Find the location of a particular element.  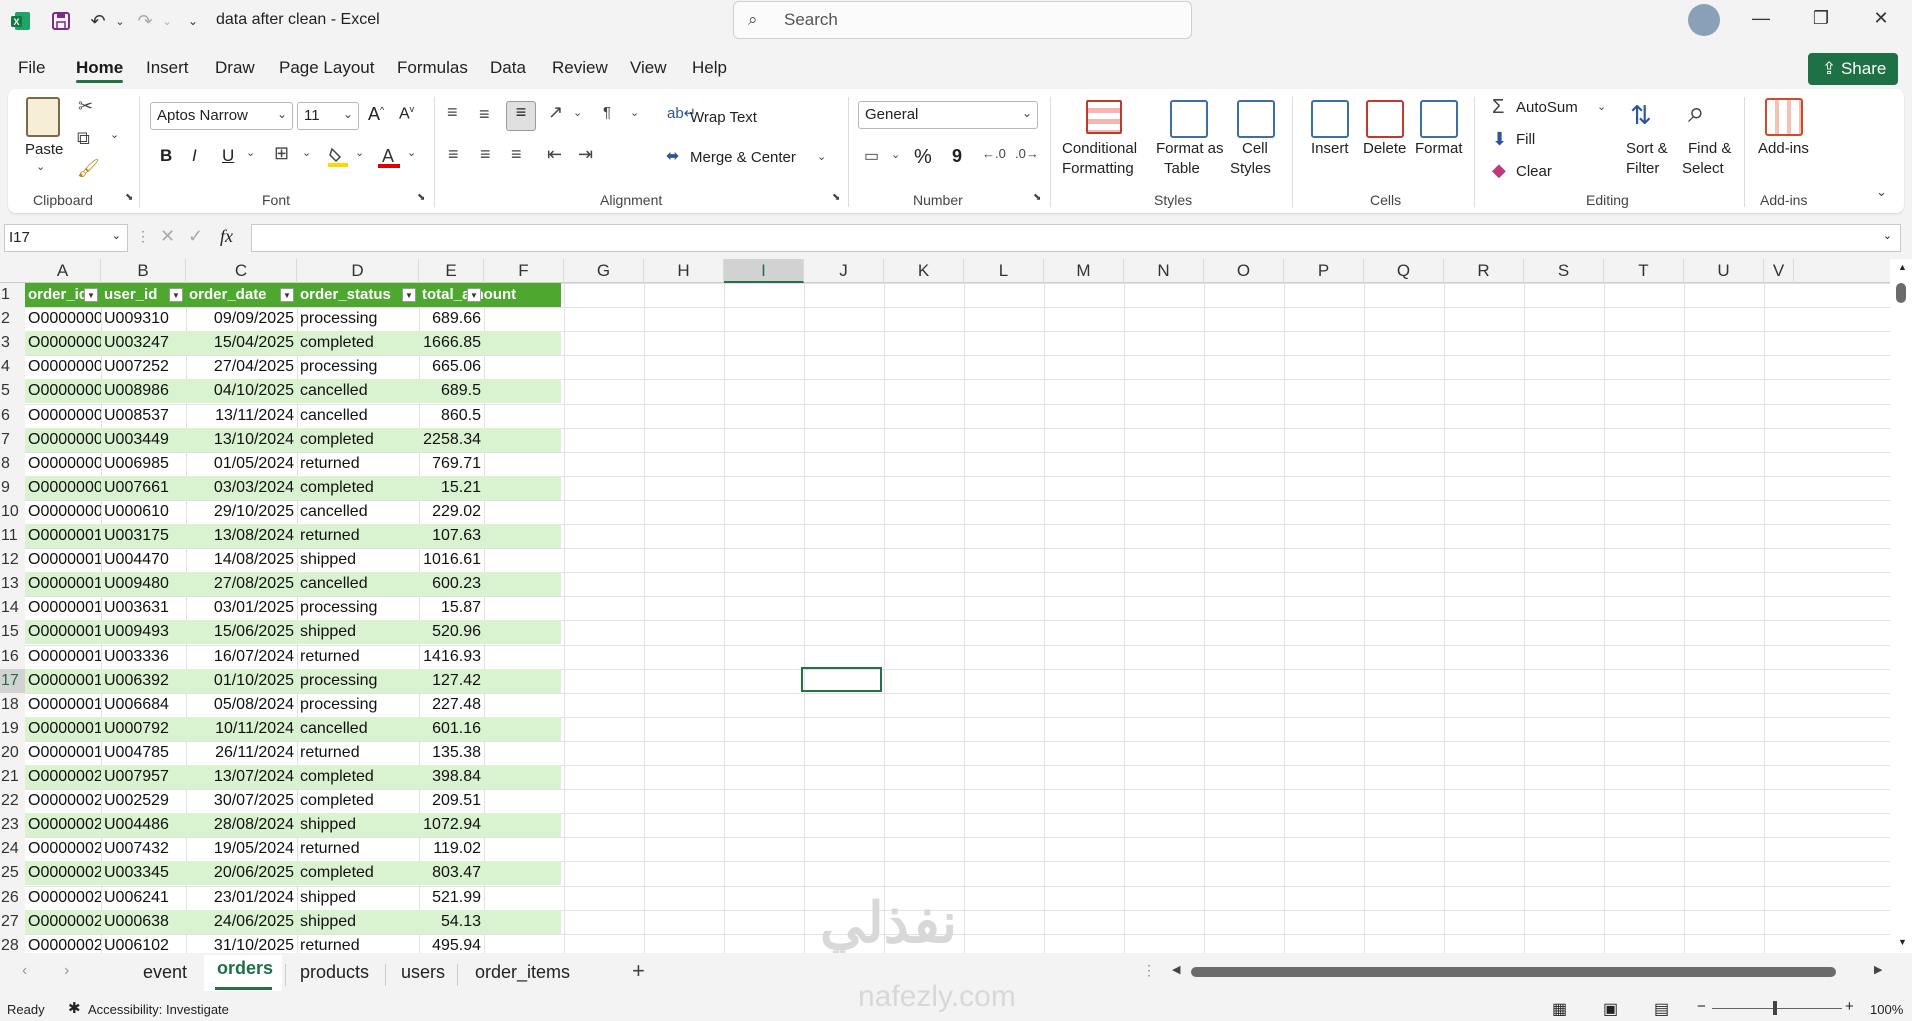

table-cell: 27/04/2025 is located at coordinates (241, 366).